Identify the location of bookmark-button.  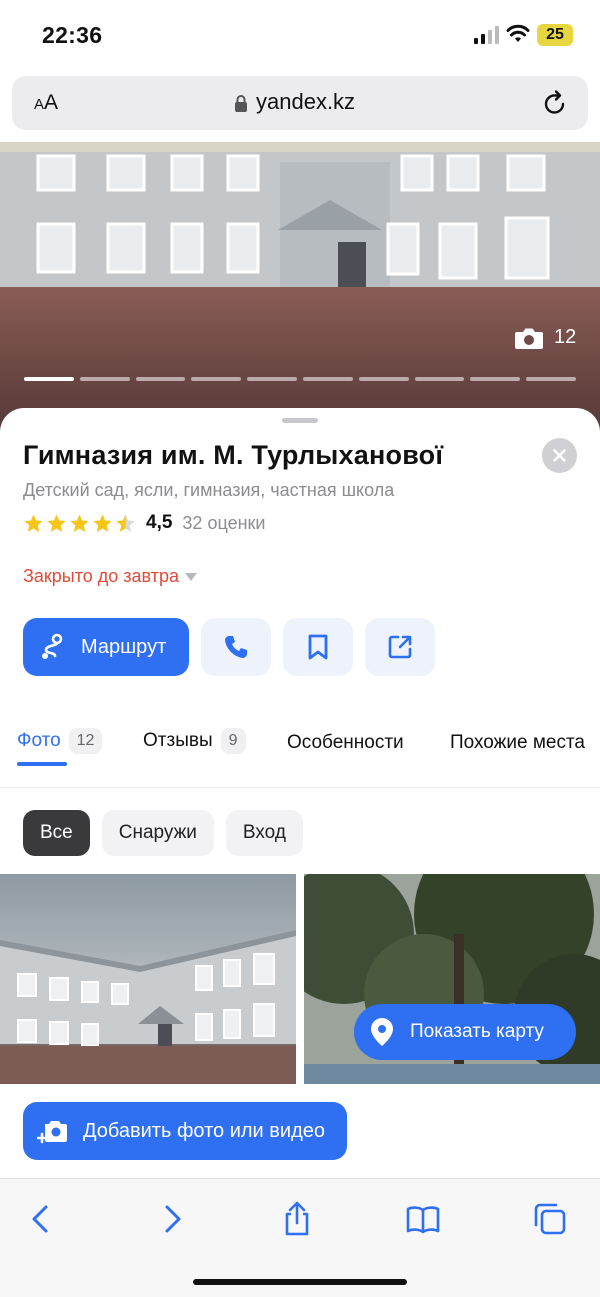
(318, 647).